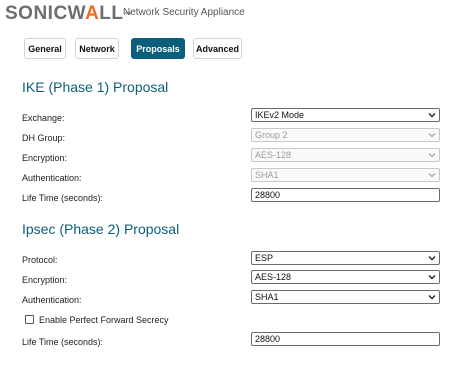 The width and height of the screenshot is (474, 366). Describe the element at coordinates (267, 175) in the screenshot. I see `ike-authentication-value: SHA1` at that location.